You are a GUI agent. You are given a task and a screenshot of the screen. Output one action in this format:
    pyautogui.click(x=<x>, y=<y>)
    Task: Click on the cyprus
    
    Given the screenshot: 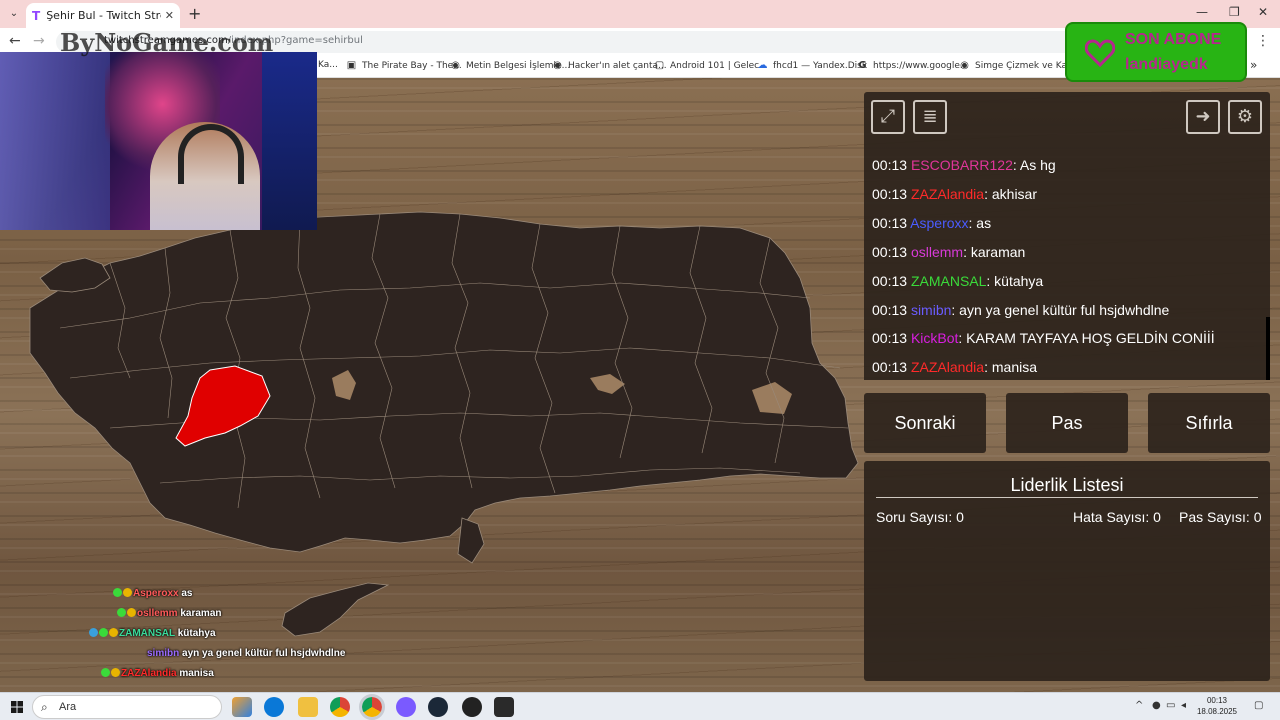 What is the action you would take?
    pyautogui.click(x=335, y=609)
    